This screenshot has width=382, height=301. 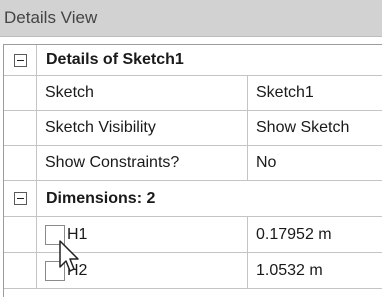 What do you see at coordinates (315, 163) in the screenshot?
I see `property-value: No` at bounding box center [315, 163].